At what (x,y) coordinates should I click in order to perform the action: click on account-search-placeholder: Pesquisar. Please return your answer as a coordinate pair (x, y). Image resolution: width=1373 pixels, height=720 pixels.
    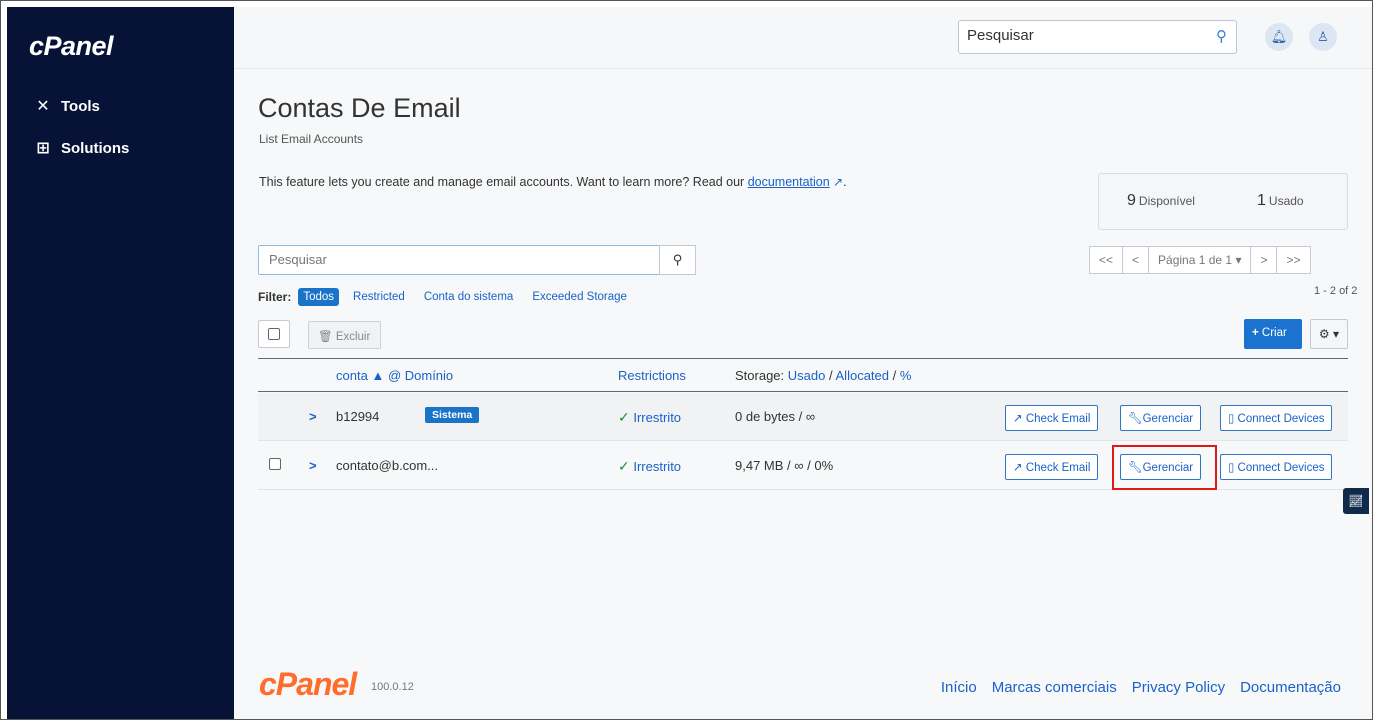
    Looking at the image, I should click on (298, 259).